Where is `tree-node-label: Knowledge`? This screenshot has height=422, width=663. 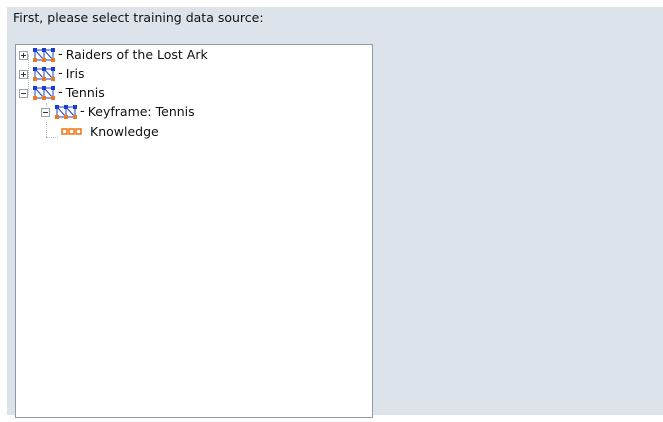
tree-node-label: Knowledge is located at coordinates (124, 132).